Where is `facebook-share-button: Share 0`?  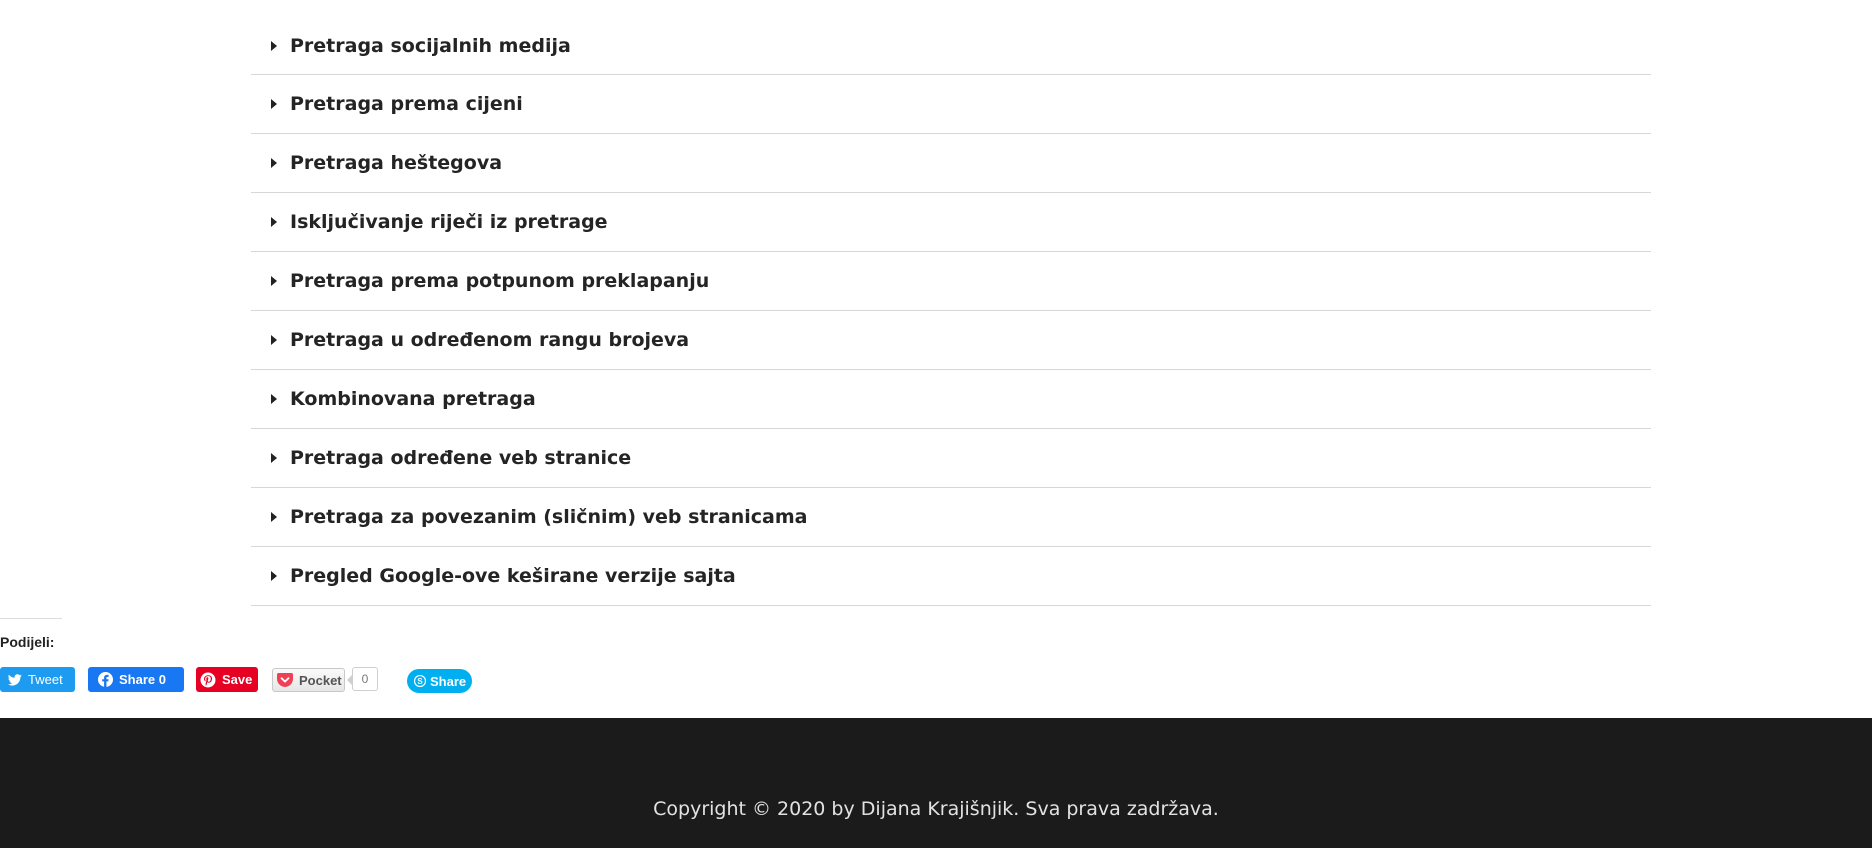
facebook-share-button: Share 0 is located at coordinates (136, 679).